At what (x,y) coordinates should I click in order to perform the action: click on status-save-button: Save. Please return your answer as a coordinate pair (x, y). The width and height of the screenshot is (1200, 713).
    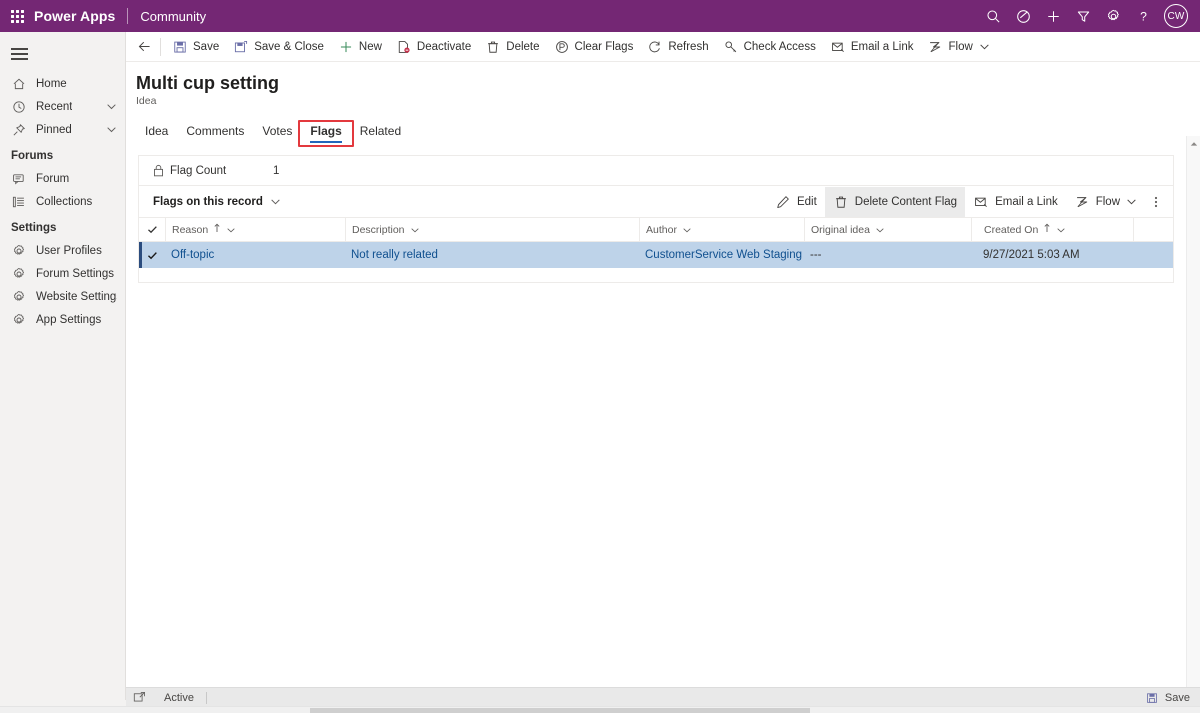
    Looking at the image, I should click on (1172, 698).